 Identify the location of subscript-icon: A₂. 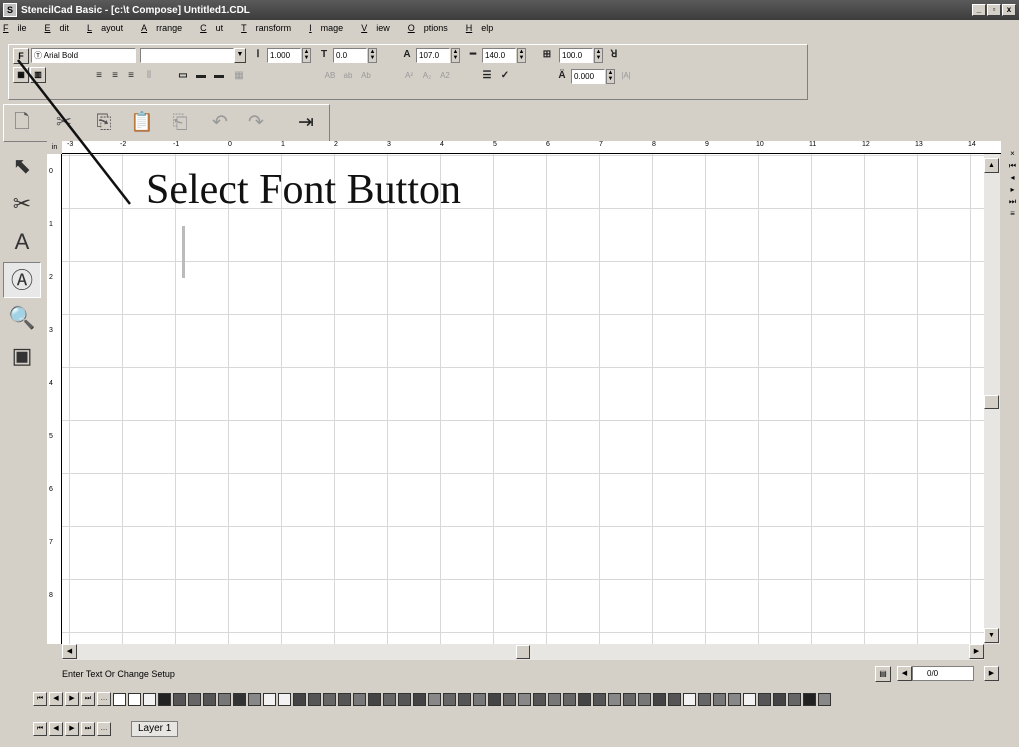
(427, 76).